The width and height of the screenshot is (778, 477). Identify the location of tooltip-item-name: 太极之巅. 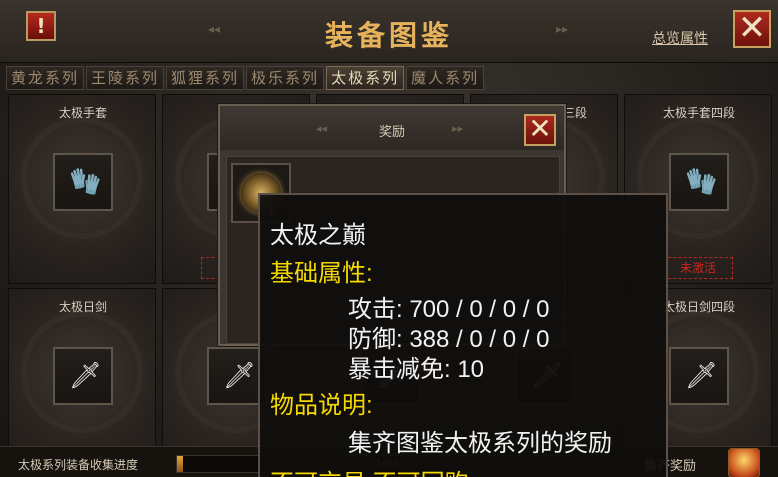
(318, 235).